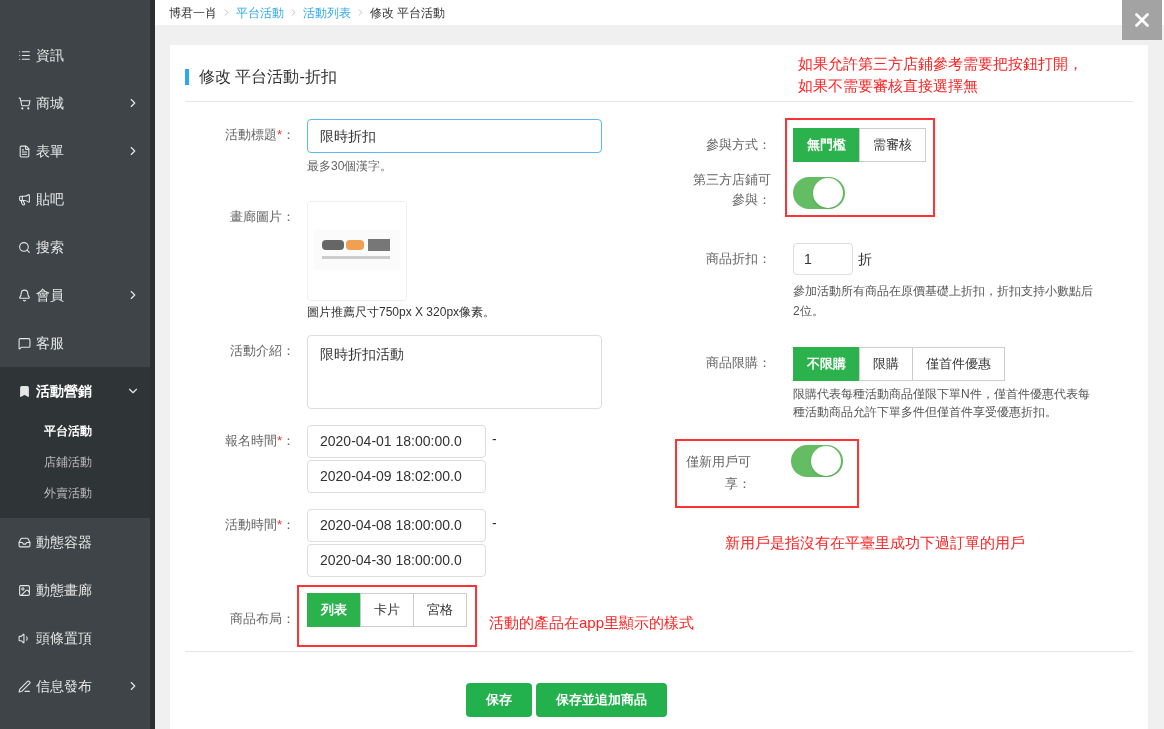 The width and height of the screenshot is (1164, 729). I want to click on image-icon, so click(24, 590).